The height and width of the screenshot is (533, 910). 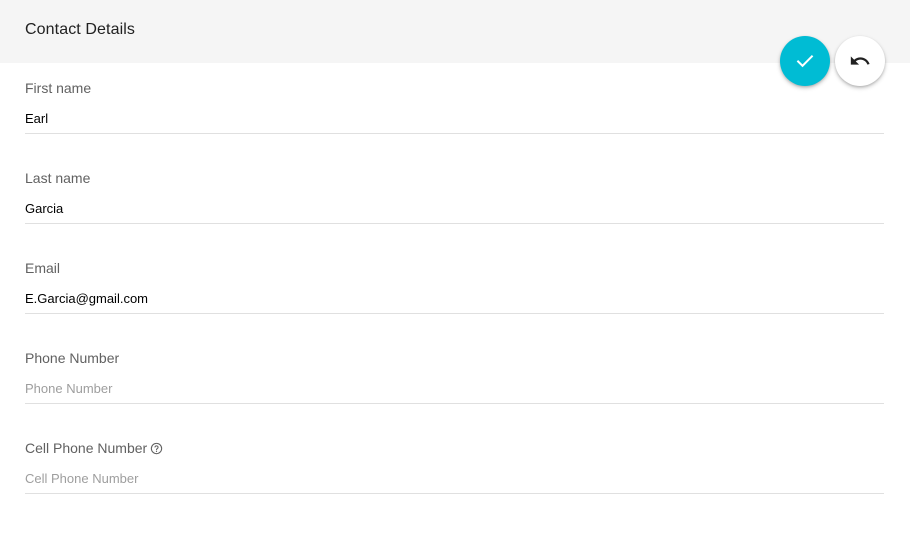 What do you see at coordinates (43, 268) in the screenshot?
I see `email-label: Email` at bounding box center [43, 268].